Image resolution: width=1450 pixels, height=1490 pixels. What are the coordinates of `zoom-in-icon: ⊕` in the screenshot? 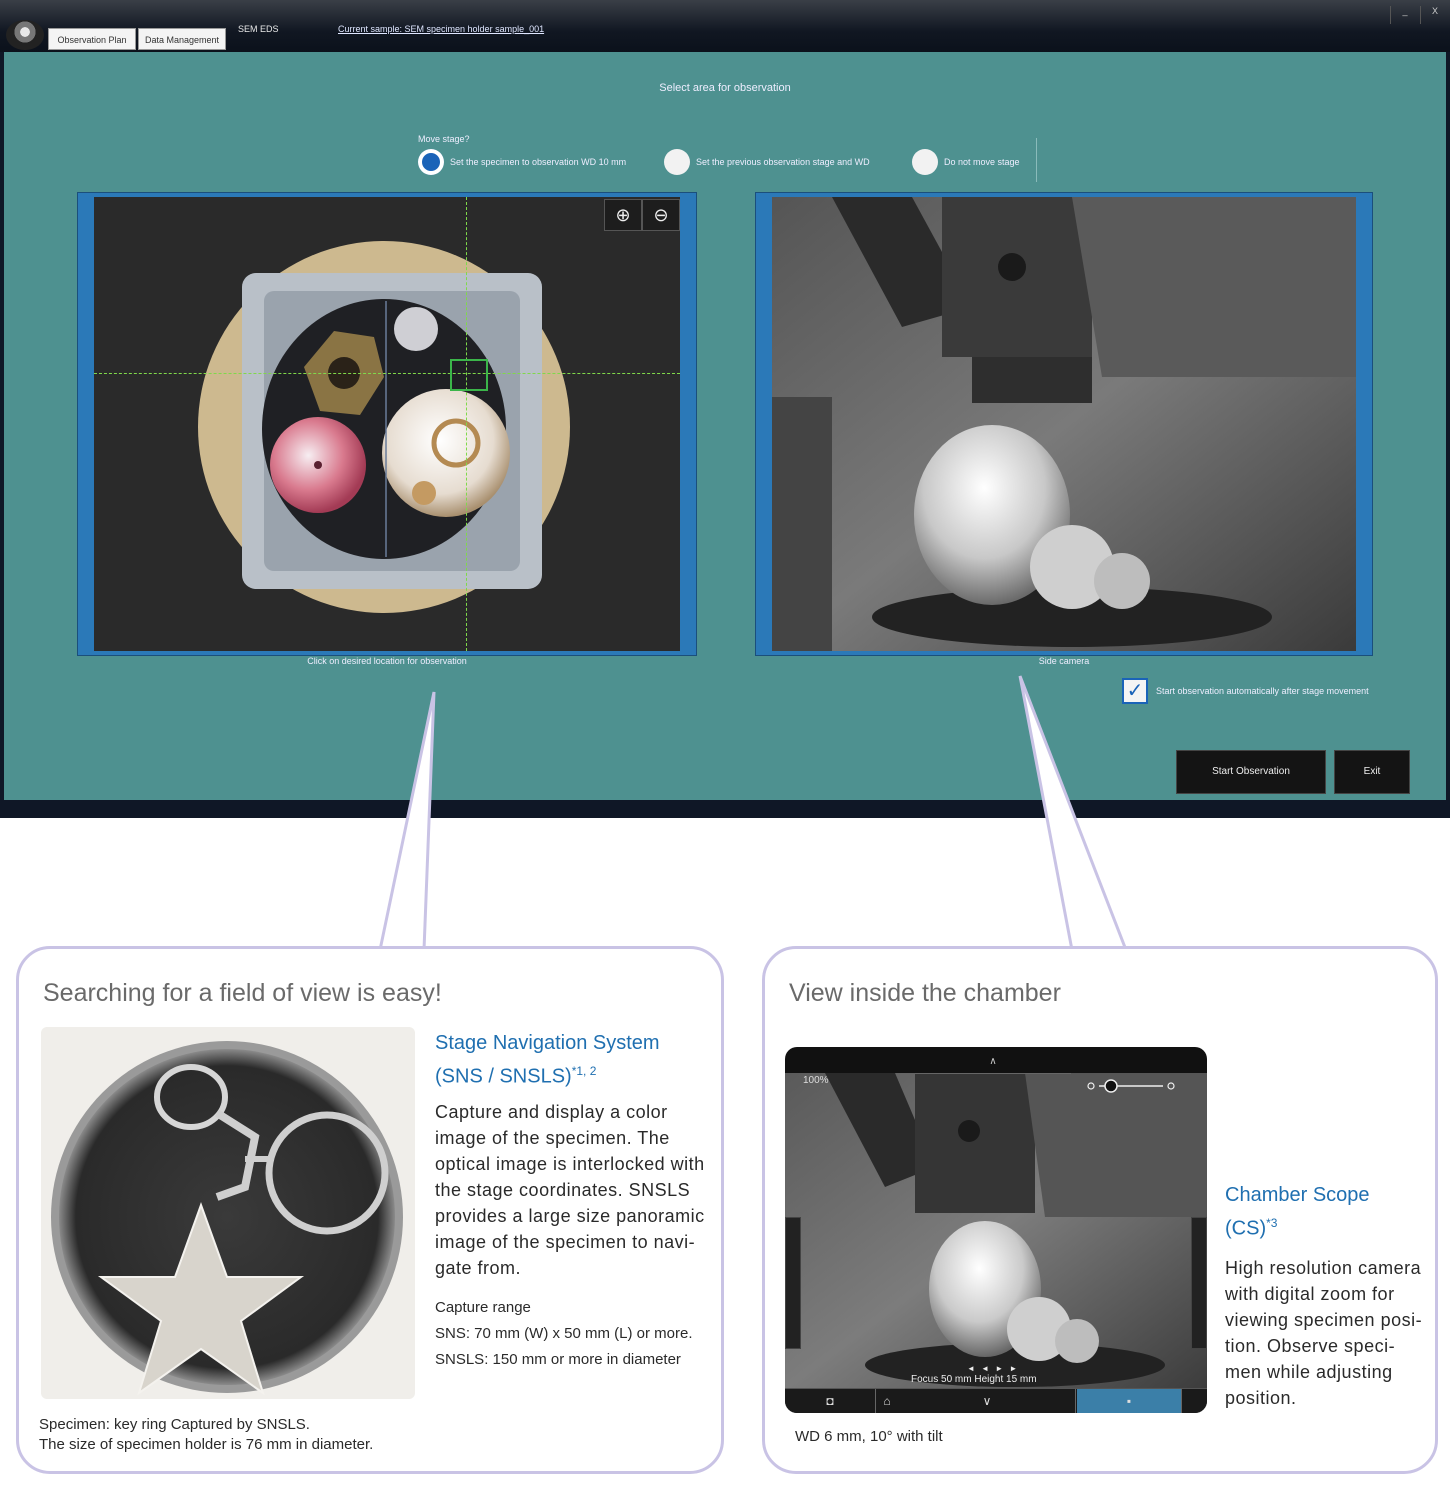 It's located at (623, 215).